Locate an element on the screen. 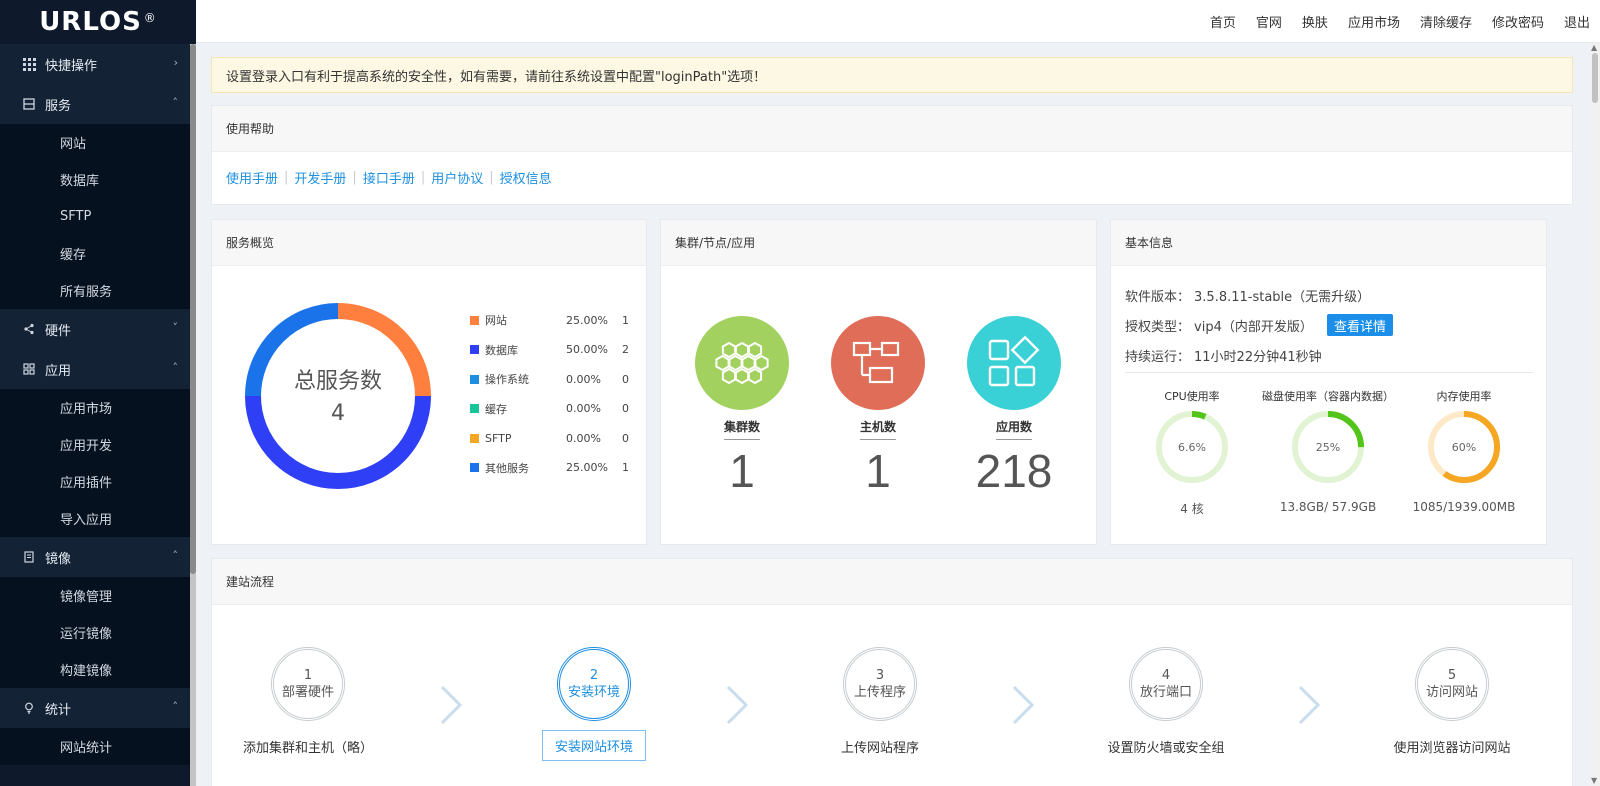 The height and width of the screenshot is (786, 1600). sidebar-group-3: 应用 ˄ is located at coordinates (98, 369).